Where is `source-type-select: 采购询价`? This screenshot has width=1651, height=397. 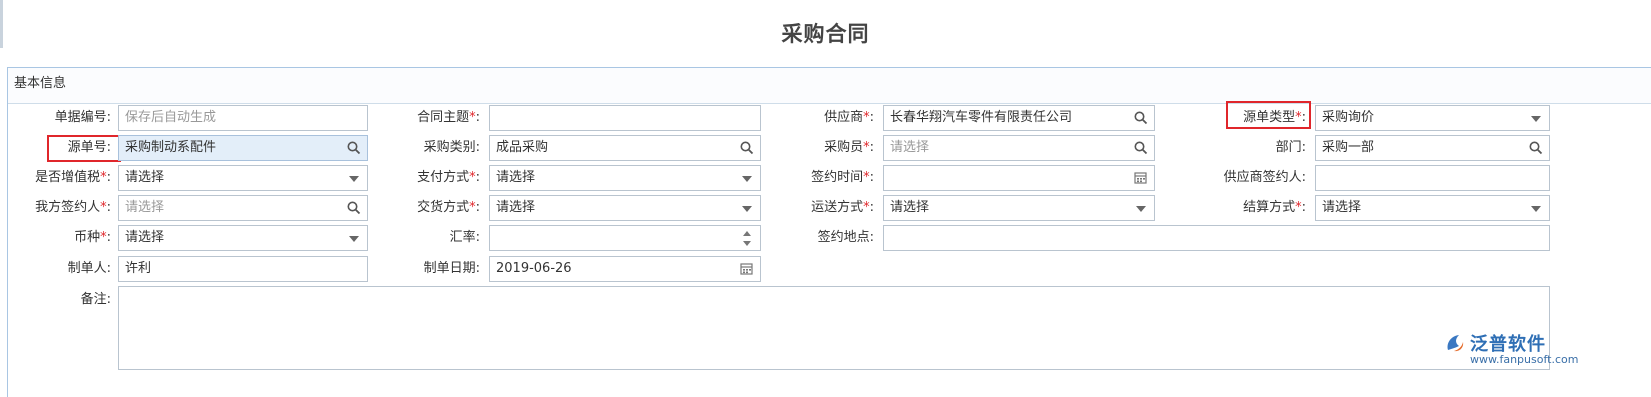 source-type-select: 采购询价 is located at coordinates (1432, 118).